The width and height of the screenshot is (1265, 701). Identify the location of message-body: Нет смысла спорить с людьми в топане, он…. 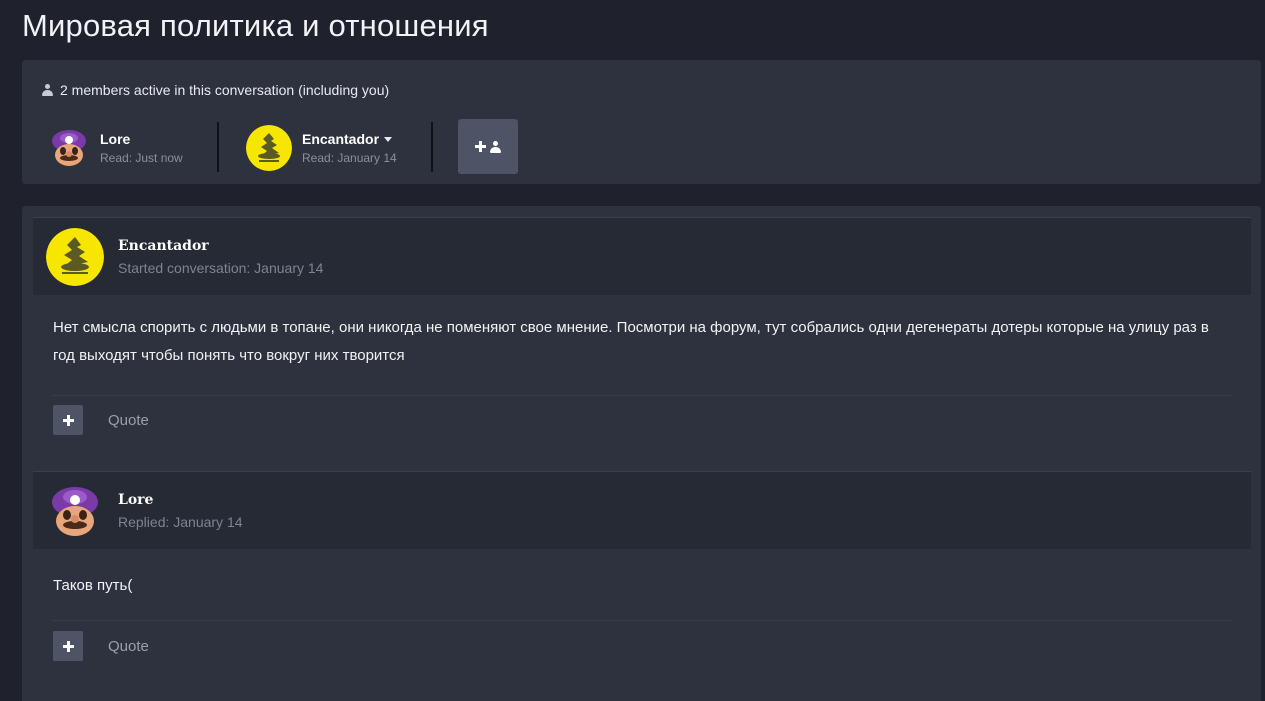
(631, 341).